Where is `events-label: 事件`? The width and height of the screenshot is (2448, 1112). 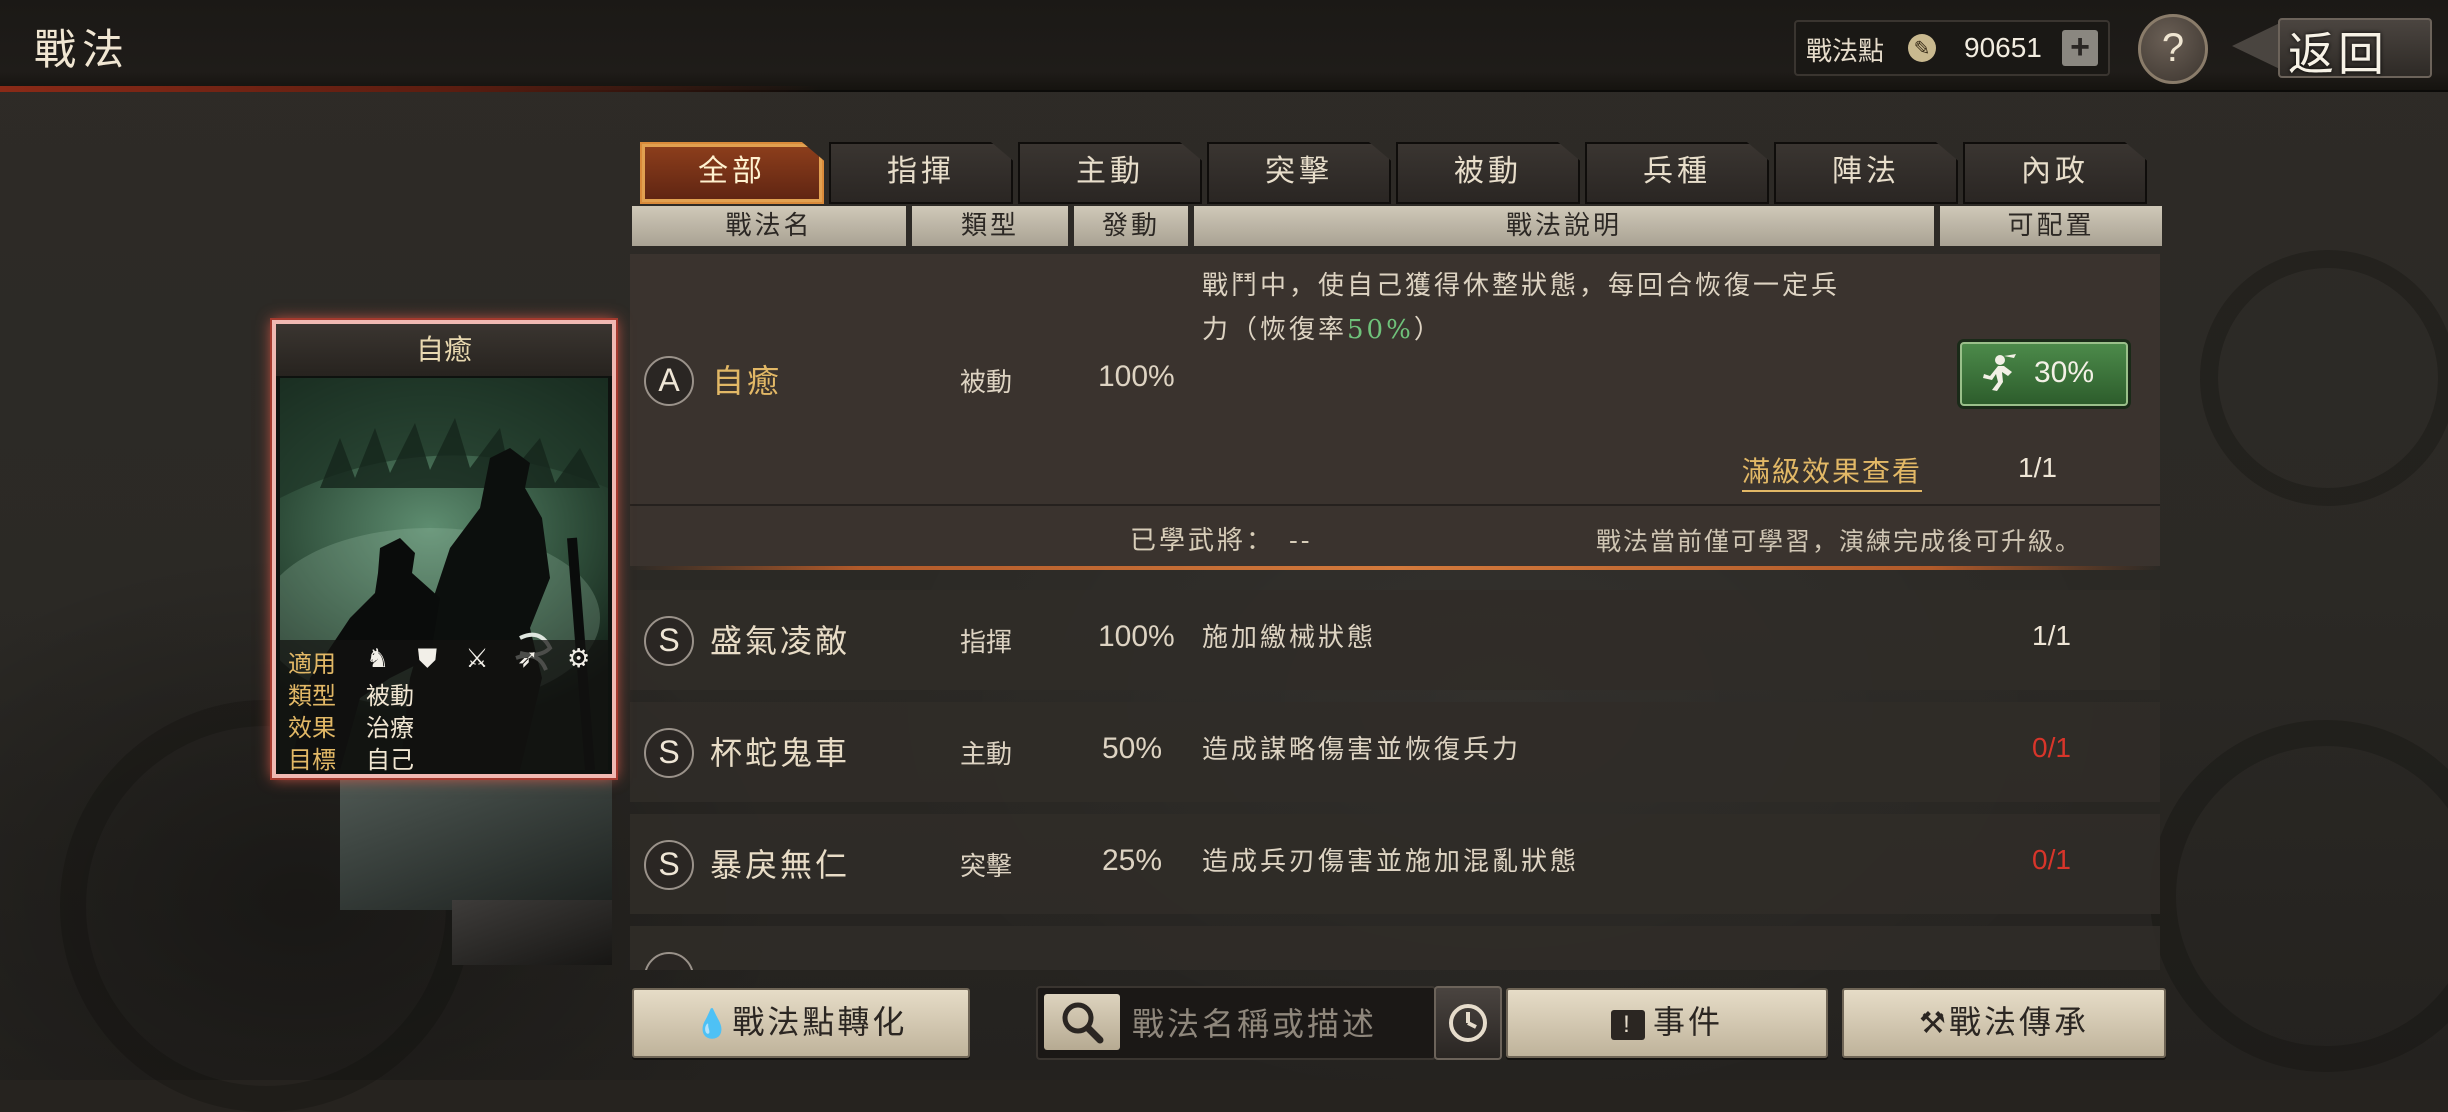 events-label: 事件 is located at coordinates (1687, 1022).